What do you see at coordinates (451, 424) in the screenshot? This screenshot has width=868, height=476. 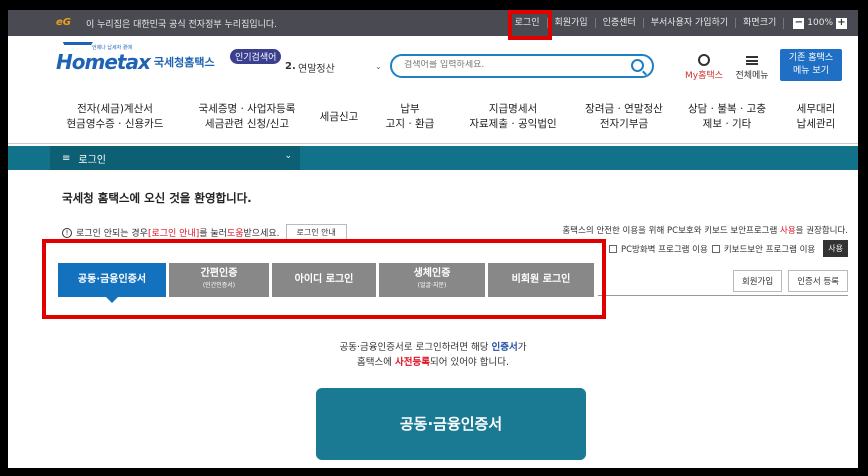 I see `joint-financial-cert-button: 공동·금융인증서` at bounding box center [451, 424].